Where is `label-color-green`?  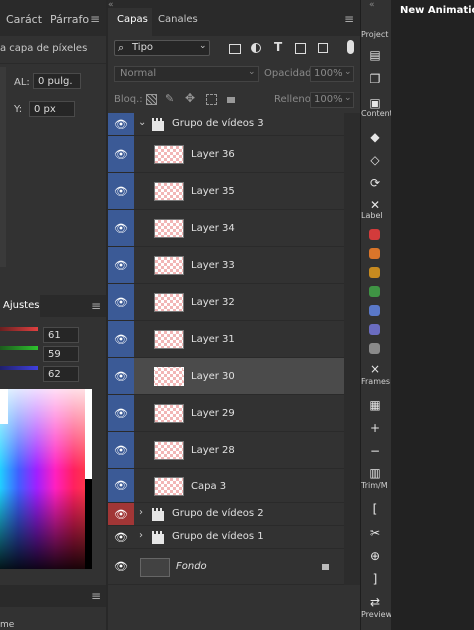 label-color-green is located at coordinates (374, 291).